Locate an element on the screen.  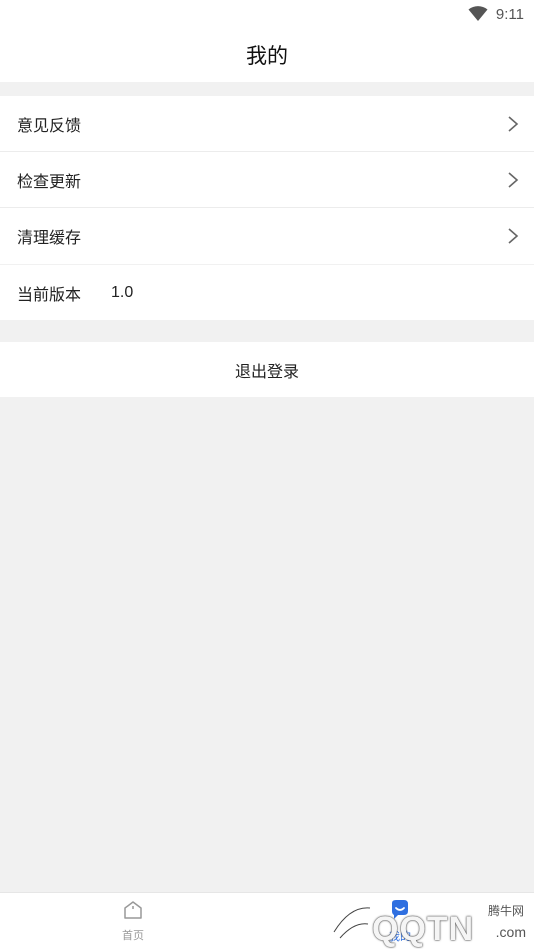
logout-label: 退出登录 is located at coordinates (266, 371).